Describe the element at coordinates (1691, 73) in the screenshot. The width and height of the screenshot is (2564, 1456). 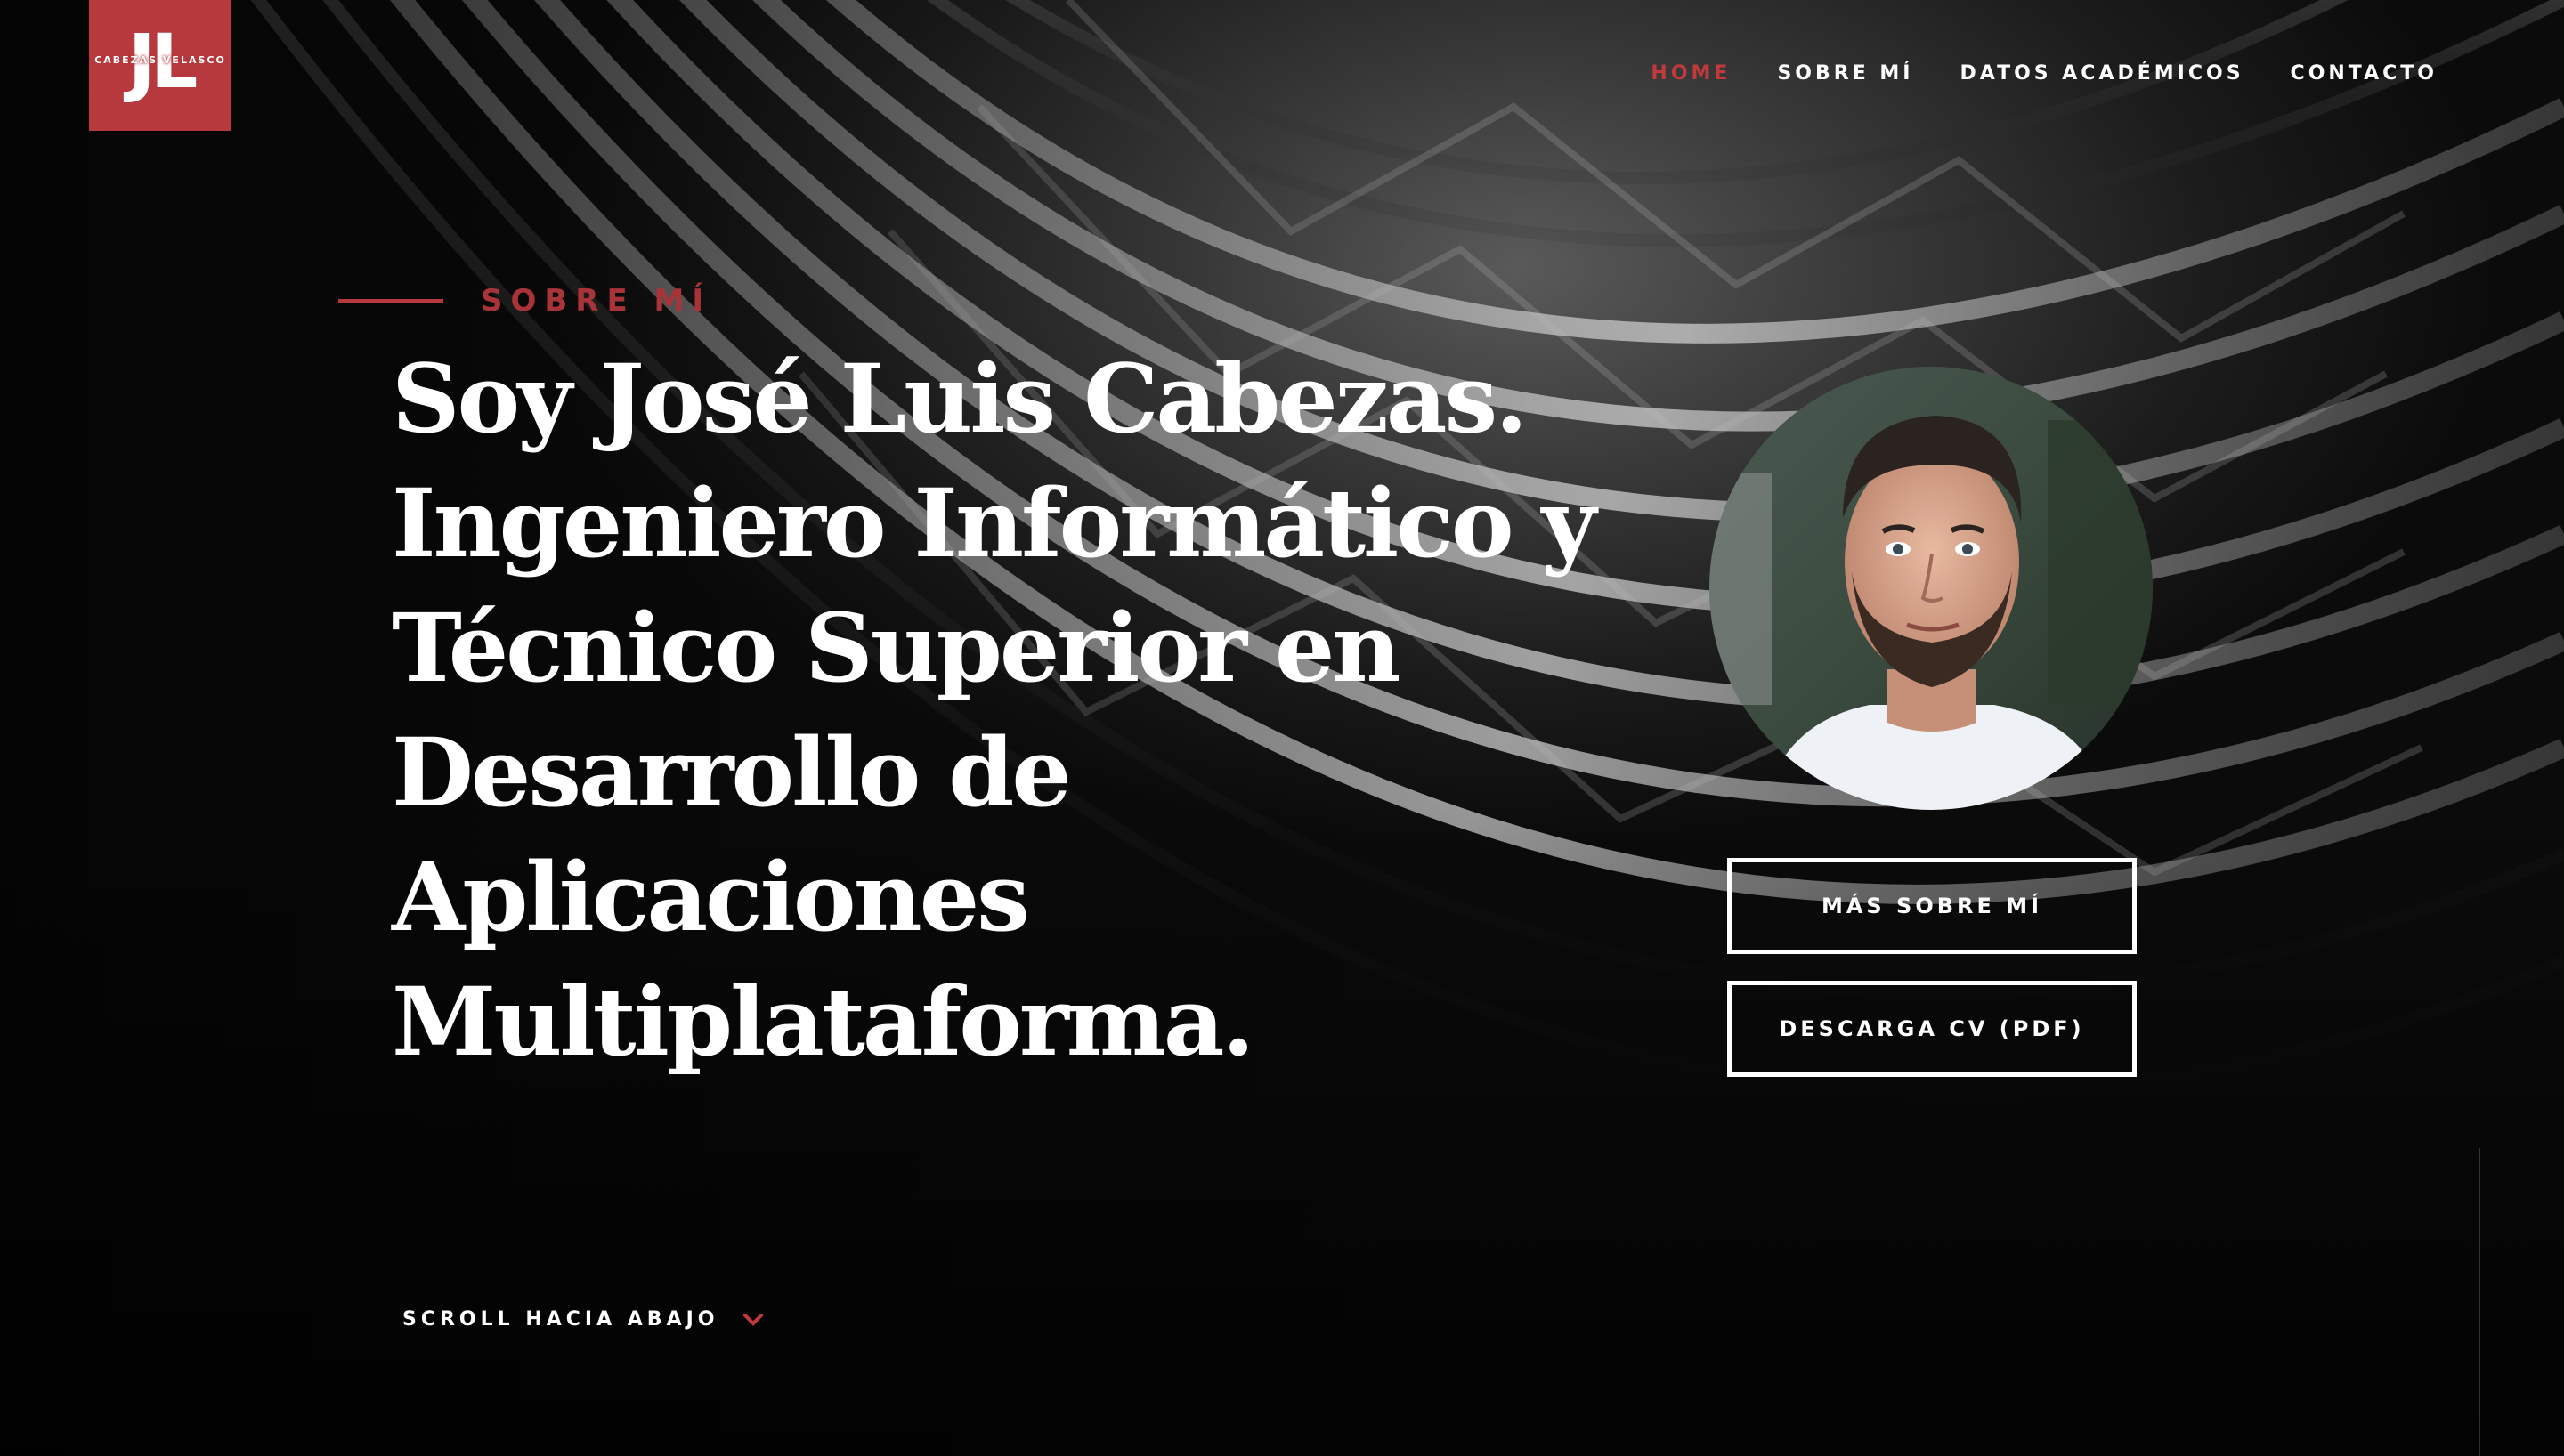
I see `nav-item-home: HOME` at that location.